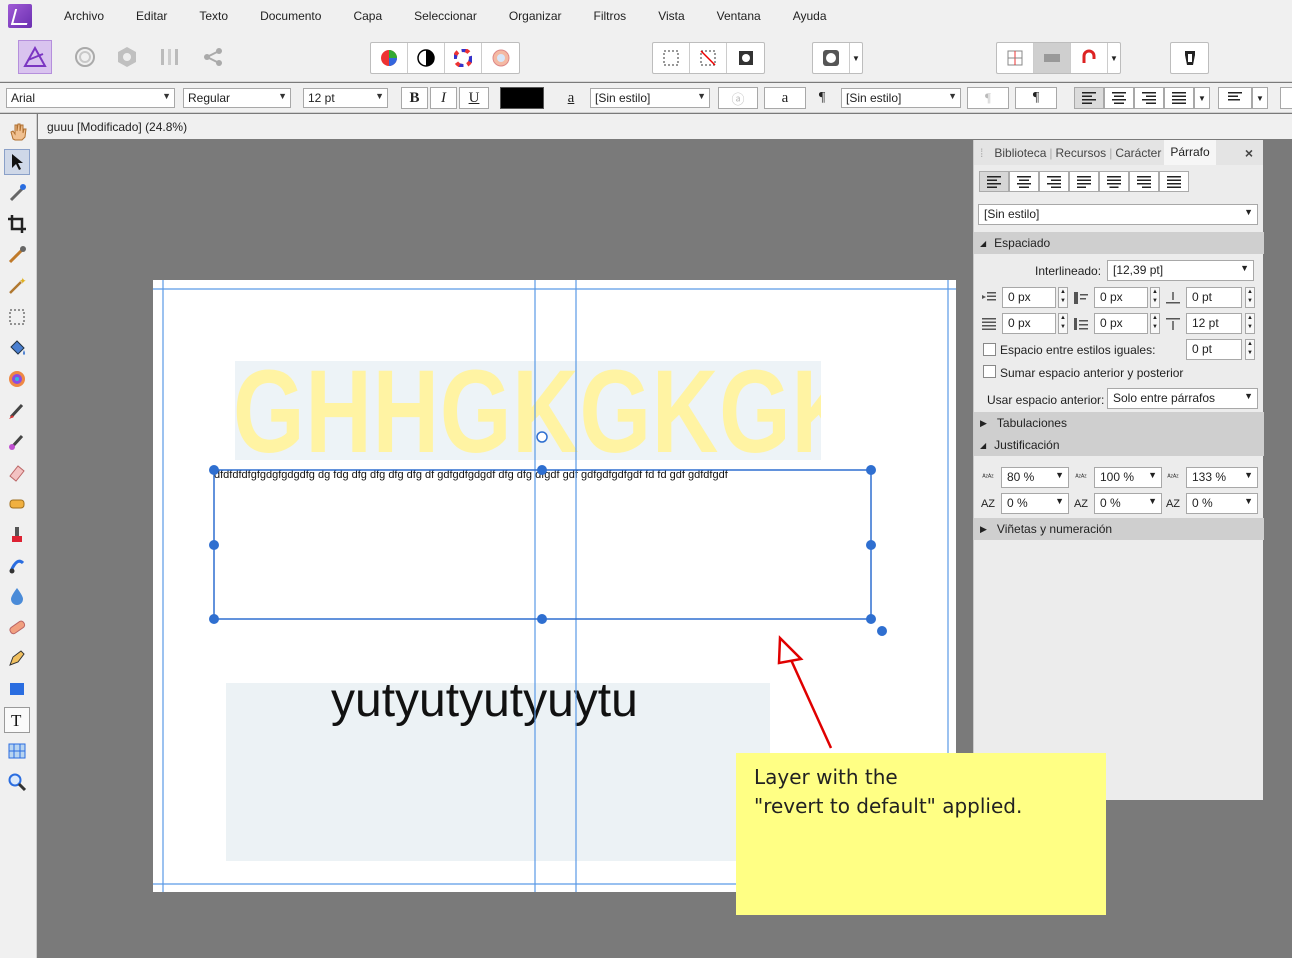 This screenshot has width=1292, height=958. What do you see at coordinates (1063, 323) in the screenshot?
I see `right-indent-spinner: ▲ ▼` at bounding box center [1063, 323].